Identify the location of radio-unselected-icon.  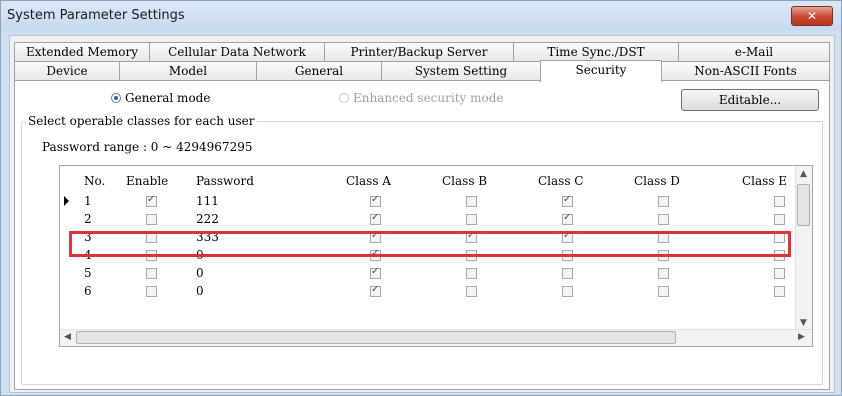
(344, 98).